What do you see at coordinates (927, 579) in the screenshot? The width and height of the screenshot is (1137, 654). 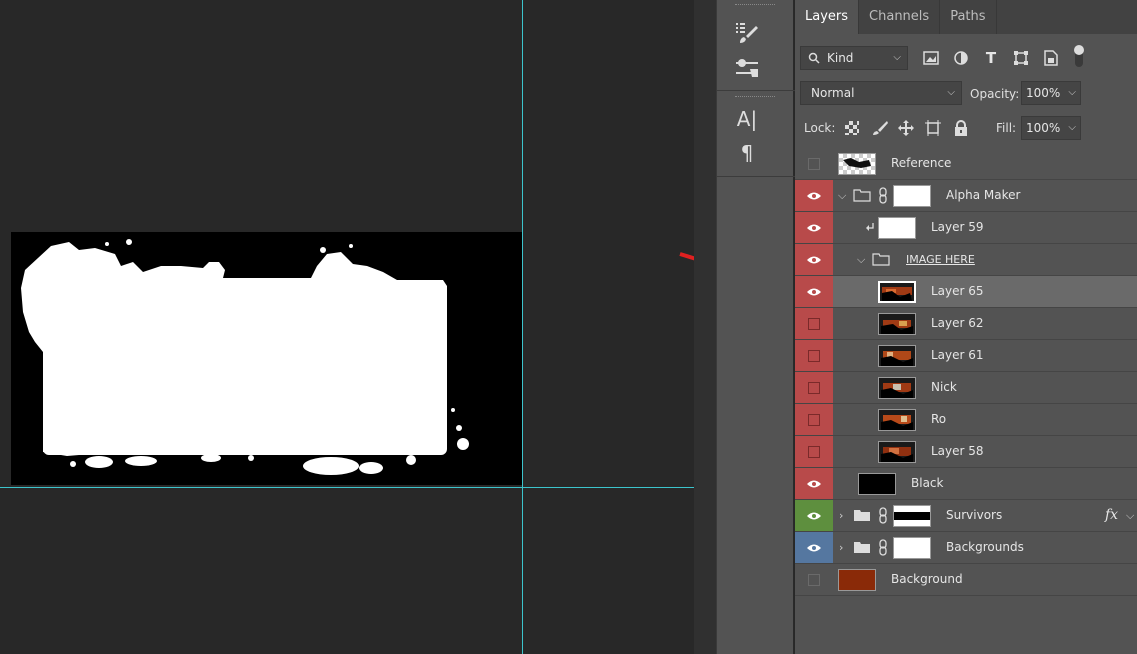 I see `layer-name: Background` at bounding box center [927, 579].